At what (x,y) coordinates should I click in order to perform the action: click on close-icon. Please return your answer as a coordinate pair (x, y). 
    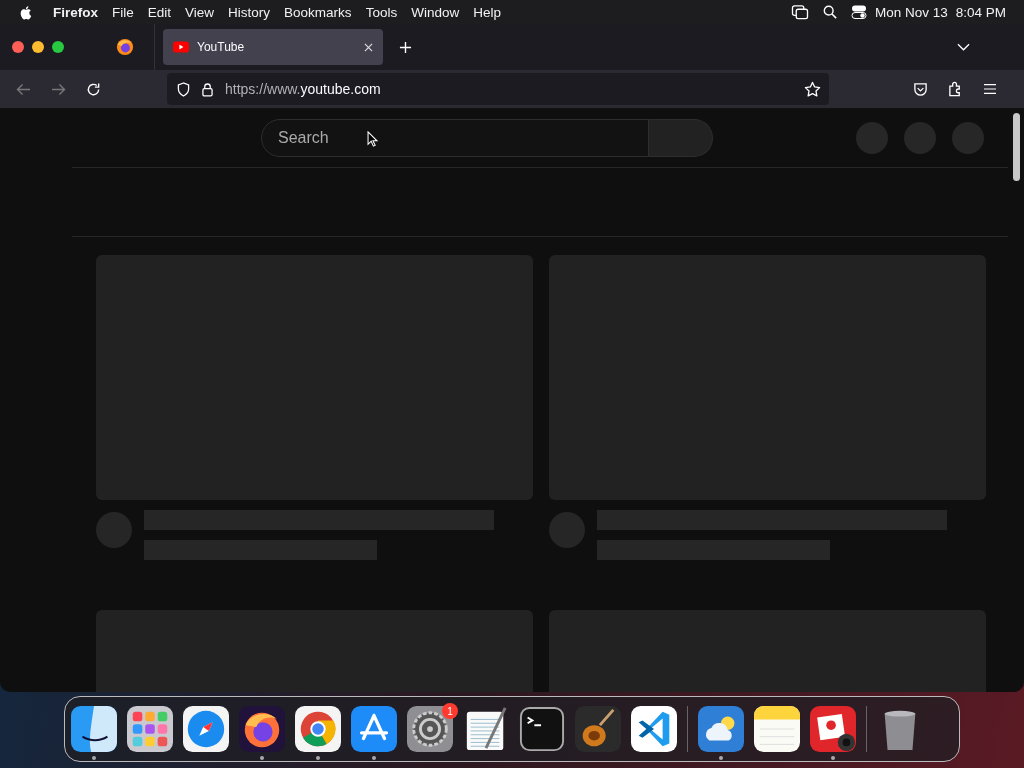
    Looking at the image, I should click on (368, 47).